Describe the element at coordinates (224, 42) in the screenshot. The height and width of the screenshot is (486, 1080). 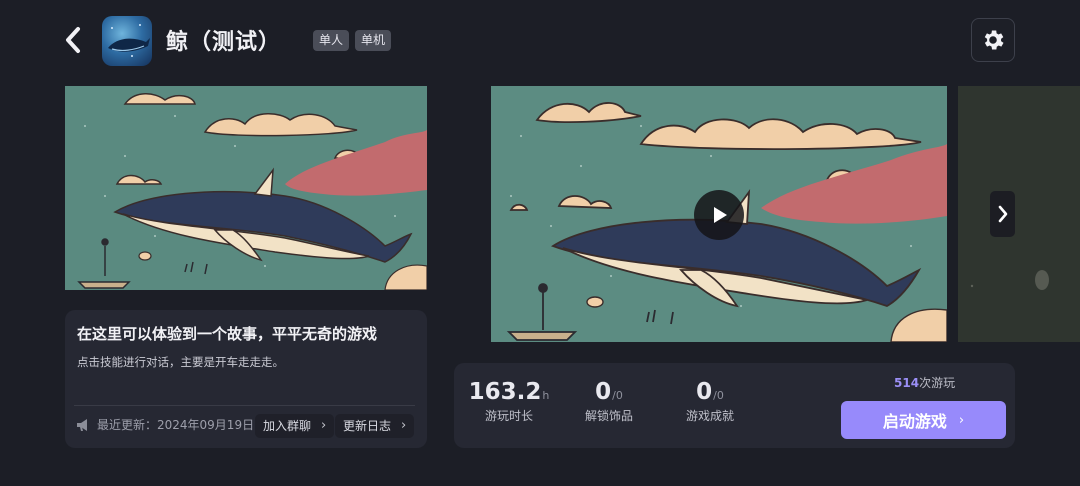
I see `page-title: 鲸（测试）` at that location.